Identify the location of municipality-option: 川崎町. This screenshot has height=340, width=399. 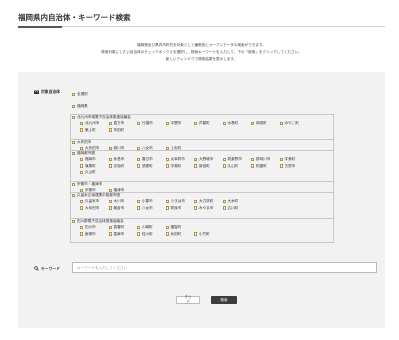
(145, 227).